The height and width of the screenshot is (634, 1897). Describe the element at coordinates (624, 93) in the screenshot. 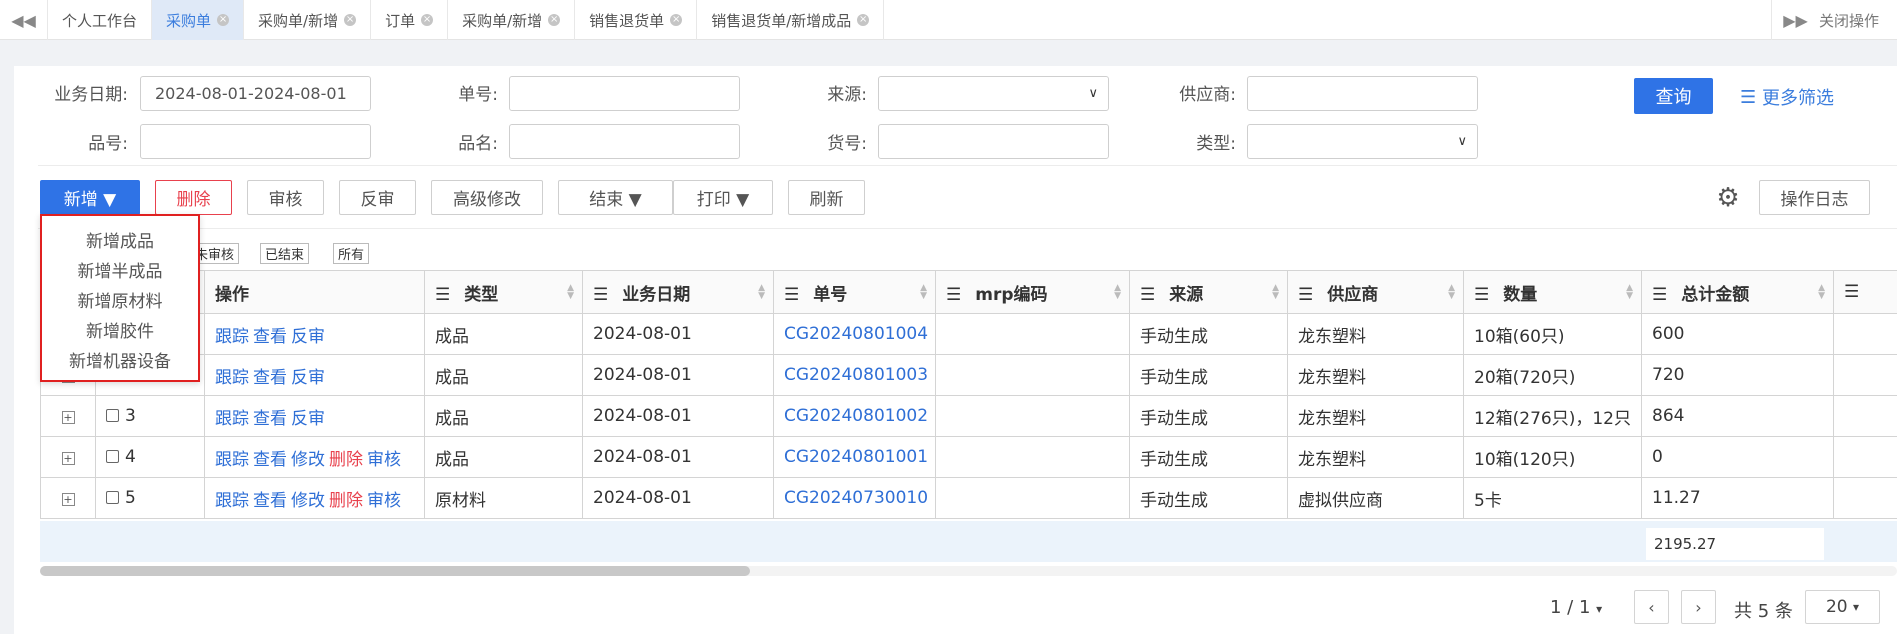

I see `order-no-input` at that location.